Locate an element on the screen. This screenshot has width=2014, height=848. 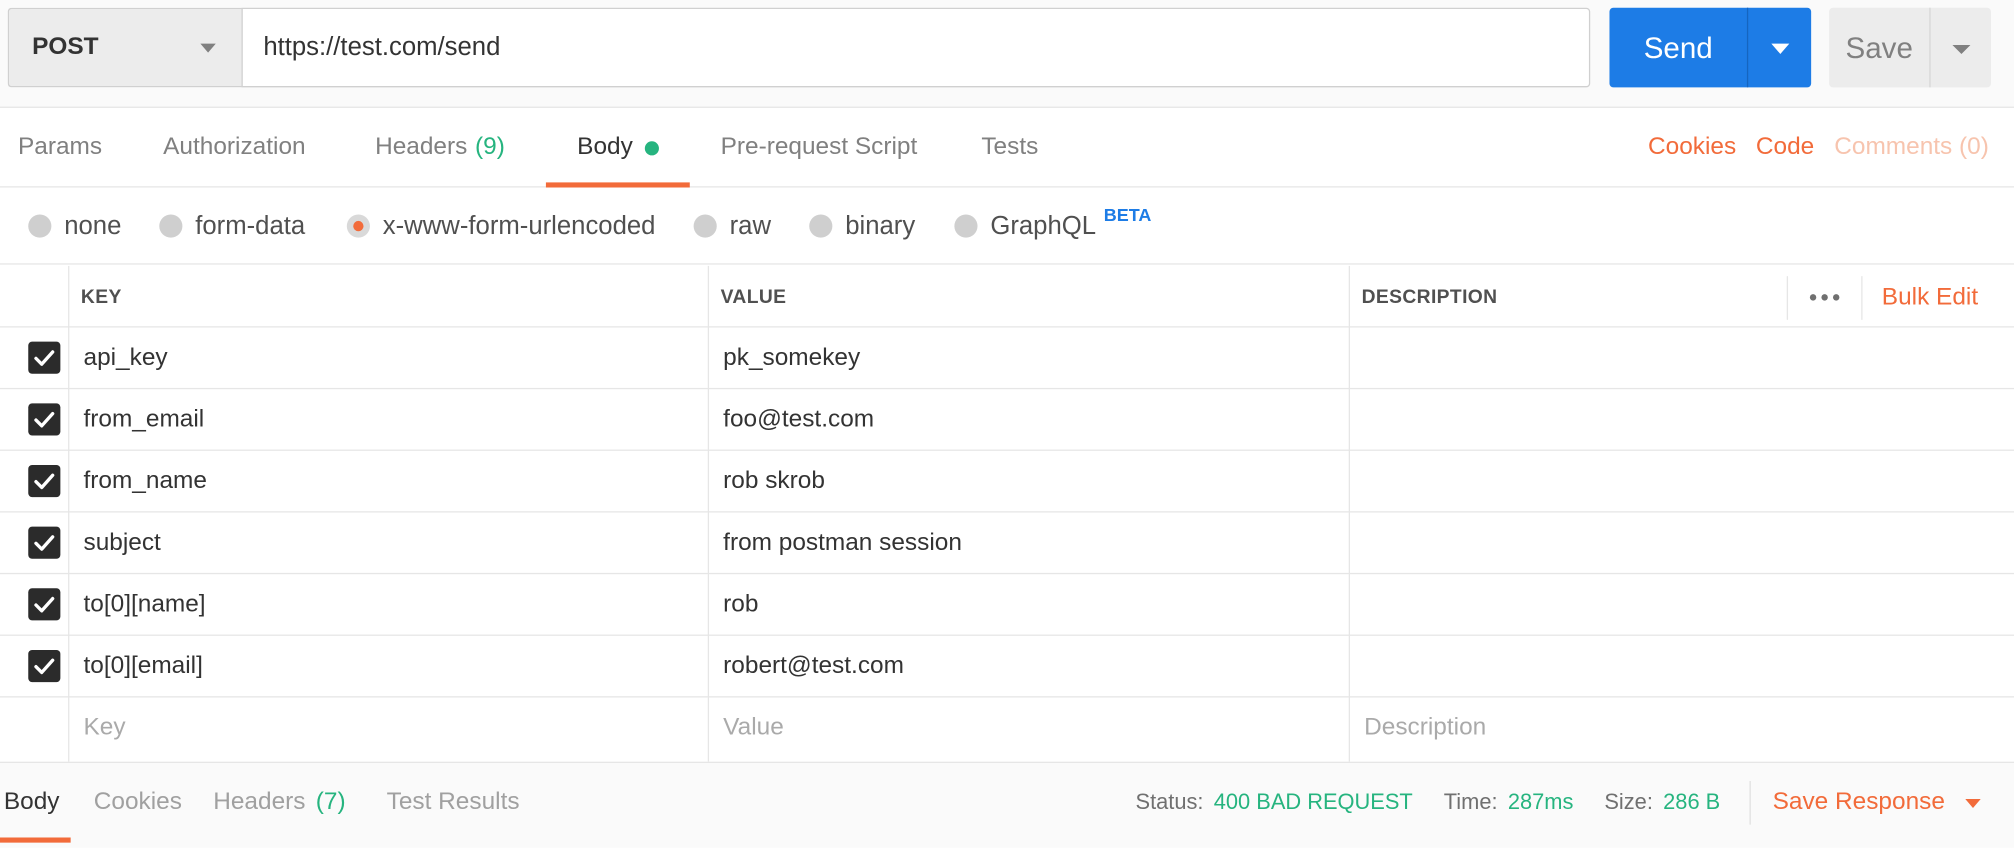
key-cell: subject is located at coordinates (388, 544).